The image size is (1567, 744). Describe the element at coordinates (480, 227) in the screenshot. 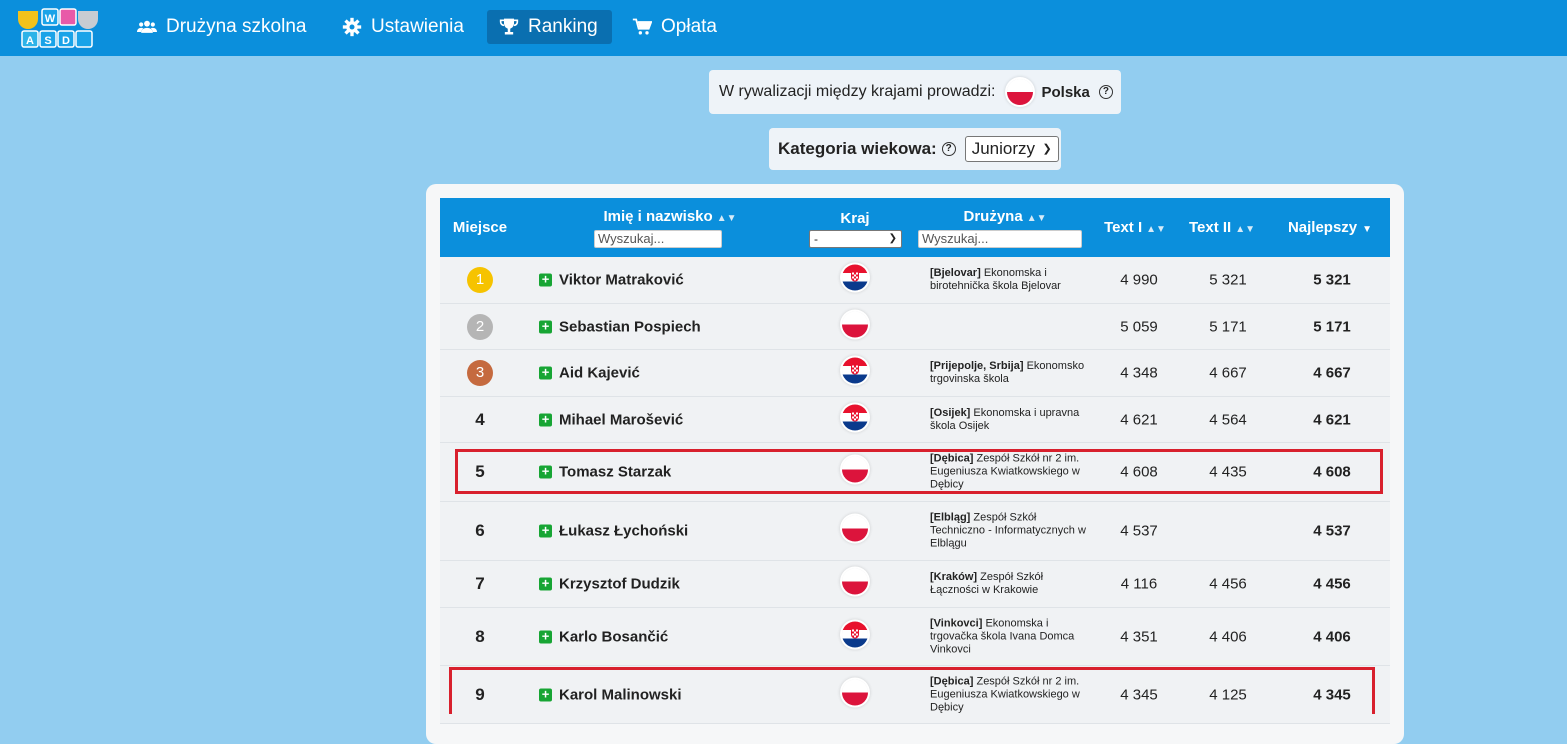

I see `header-place: Miejsce` at that location.